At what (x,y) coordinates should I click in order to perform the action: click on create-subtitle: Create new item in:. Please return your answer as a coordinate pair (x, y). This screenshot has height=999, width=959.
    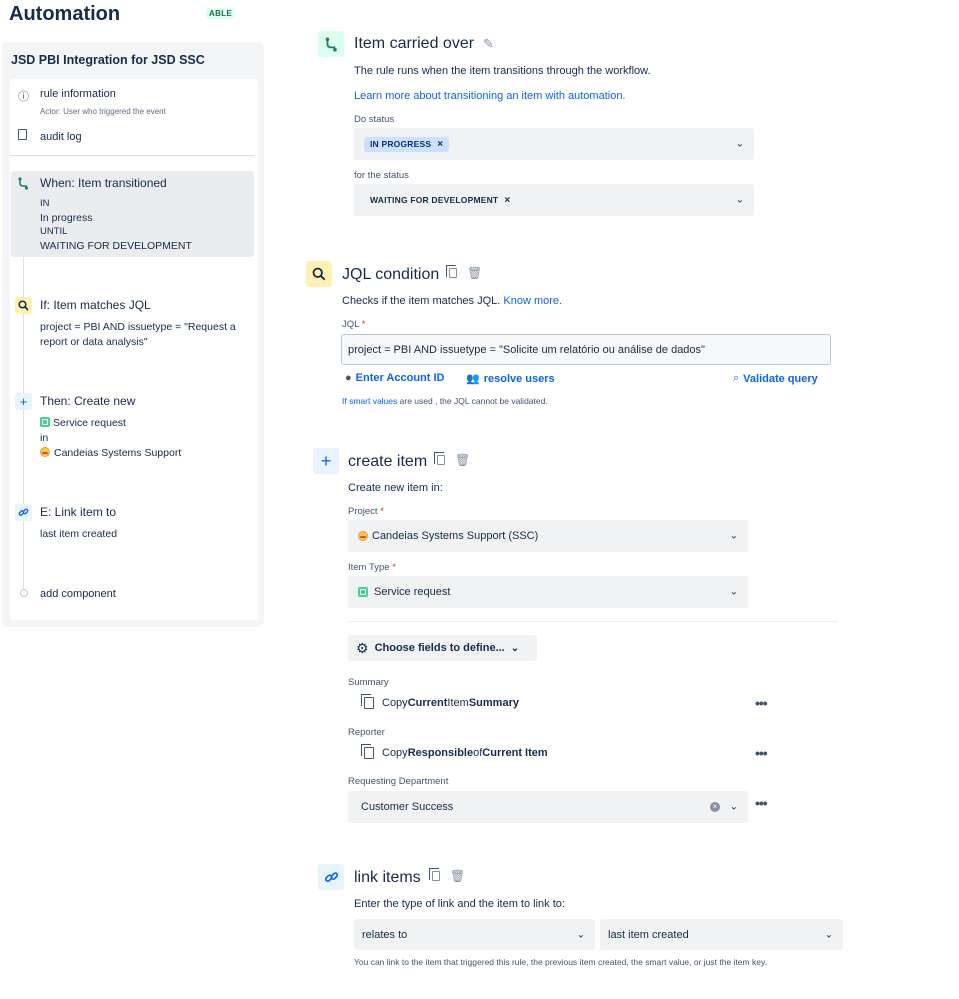
    Looking at the image, I should click on (395, 488).